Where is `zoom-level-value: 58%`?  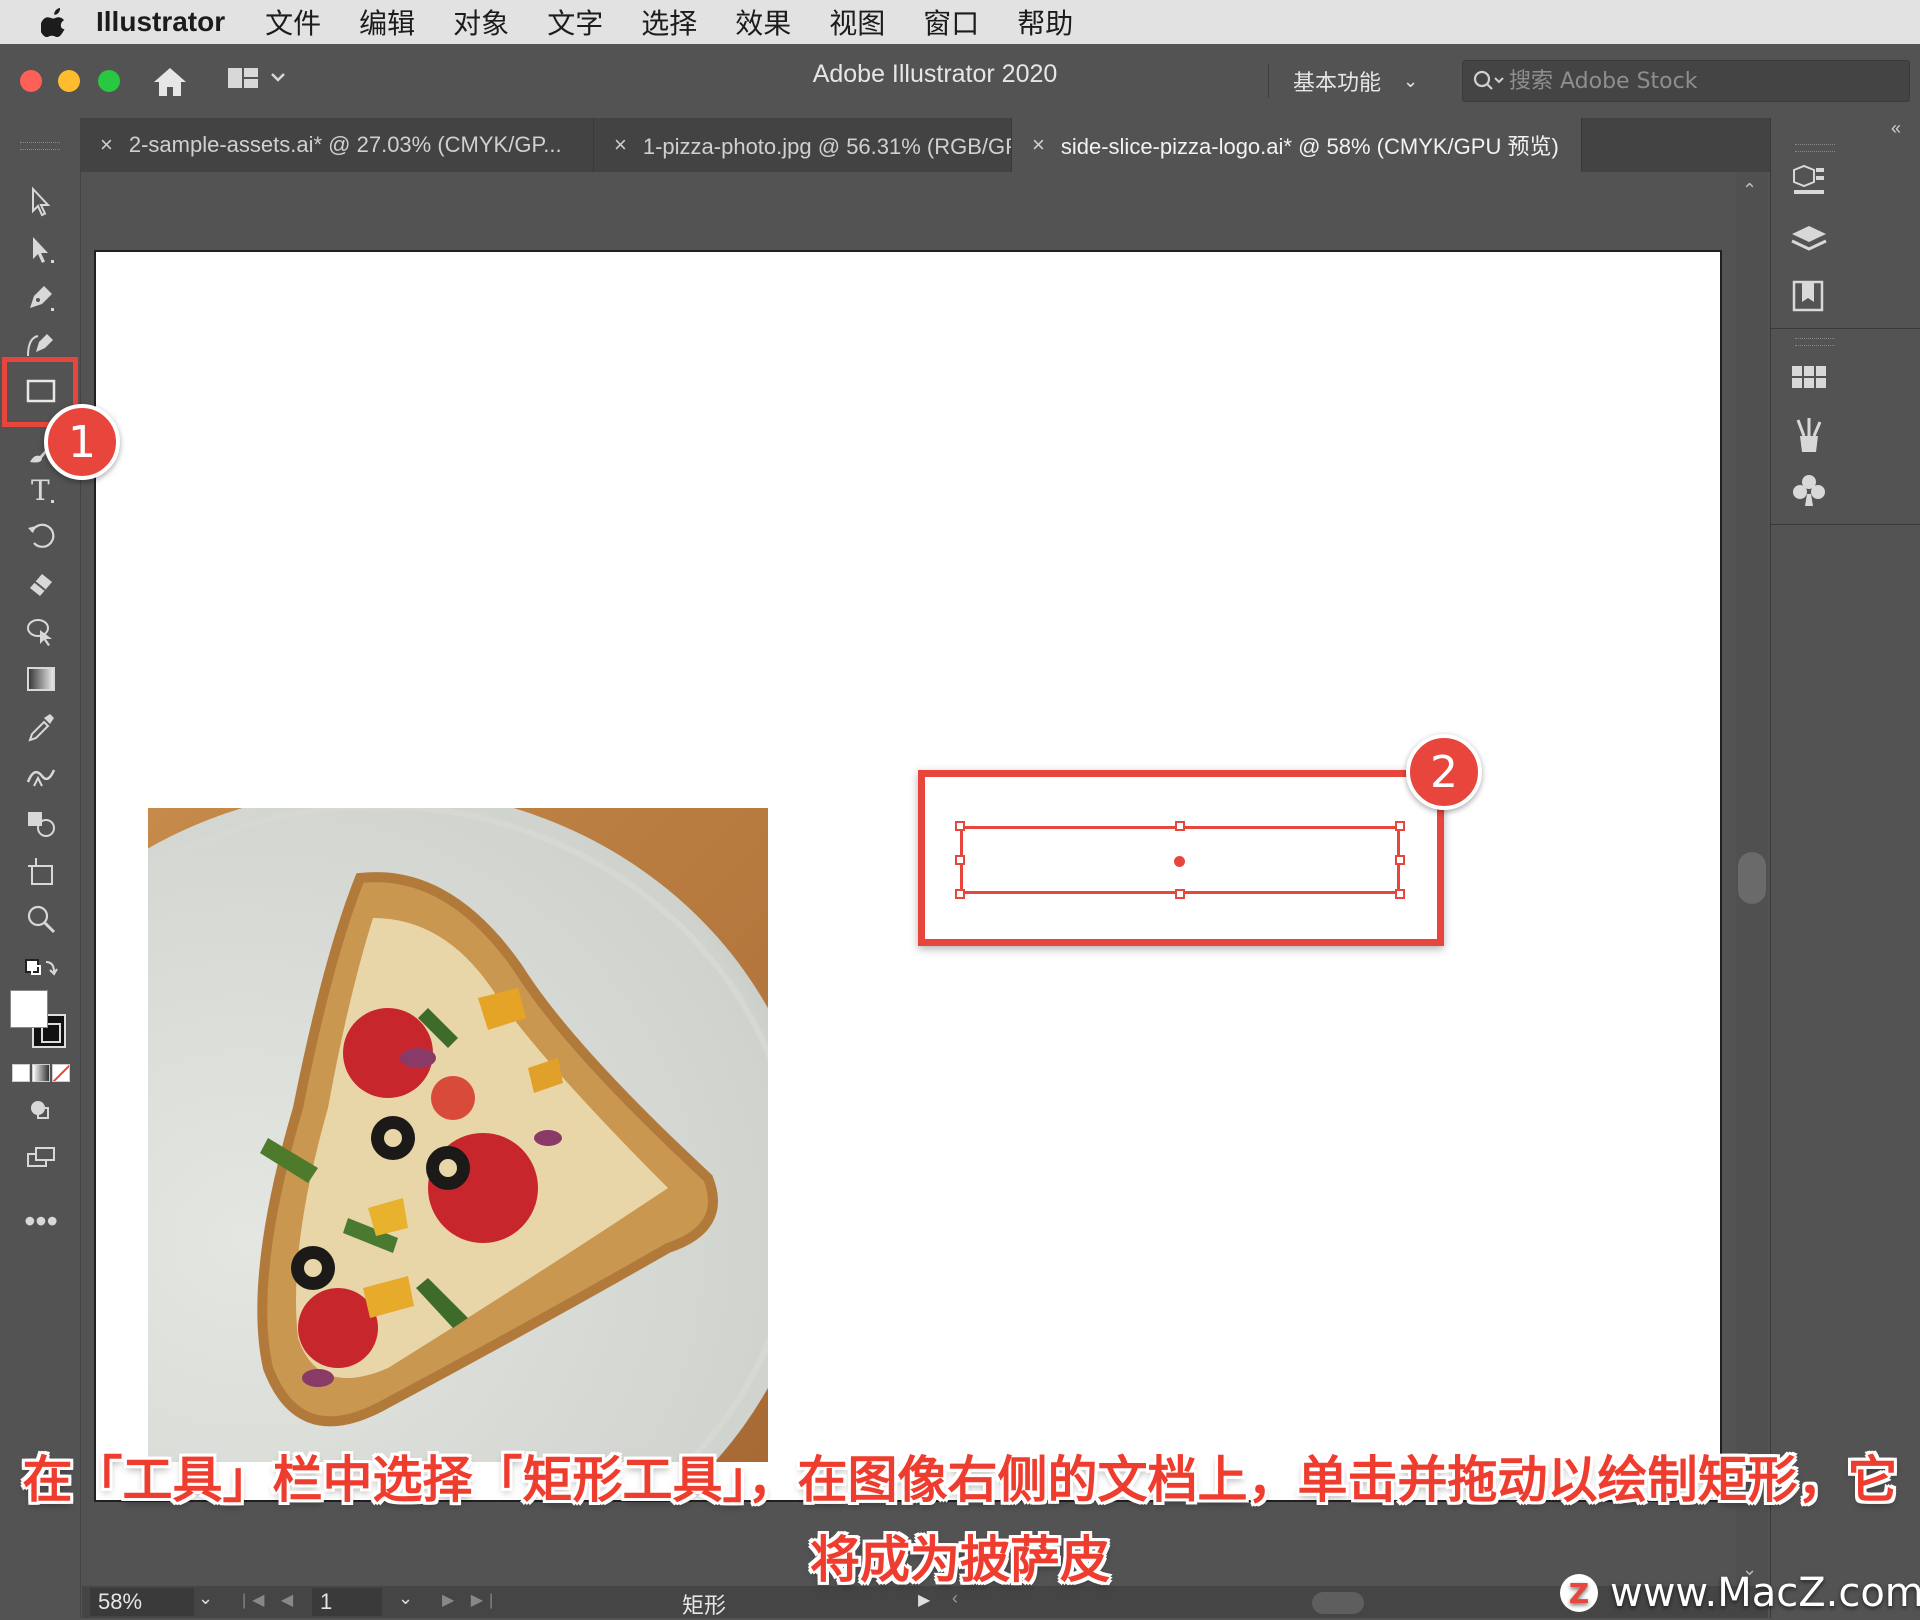 zoom-level-value: 58% is located at coordinates (120, 1601).